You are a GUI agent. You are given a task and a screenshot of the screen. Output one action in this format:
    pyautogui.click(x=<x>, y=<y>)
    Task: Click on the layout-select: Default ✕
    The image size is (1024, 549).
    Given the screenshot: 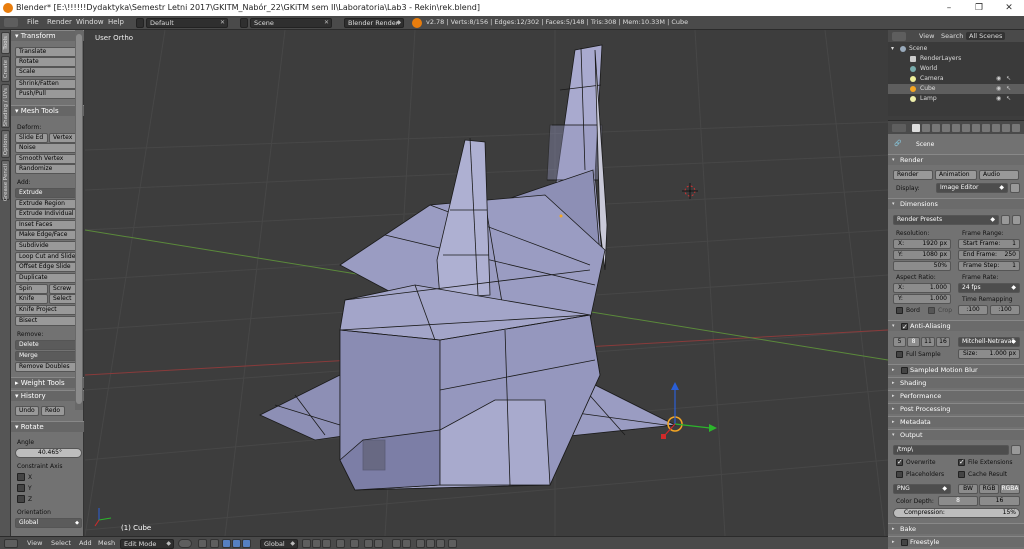 What is the action you would take?
    pyautogui.click(x=187, y=23)
    